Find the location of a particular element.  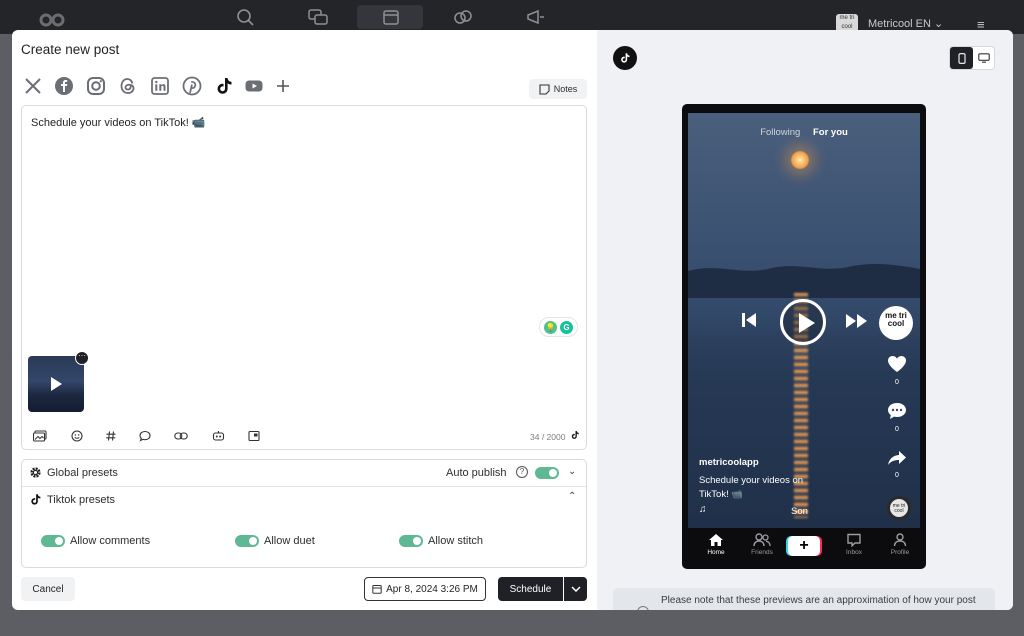

schedule-options-button is located at coordinates (575, 589).